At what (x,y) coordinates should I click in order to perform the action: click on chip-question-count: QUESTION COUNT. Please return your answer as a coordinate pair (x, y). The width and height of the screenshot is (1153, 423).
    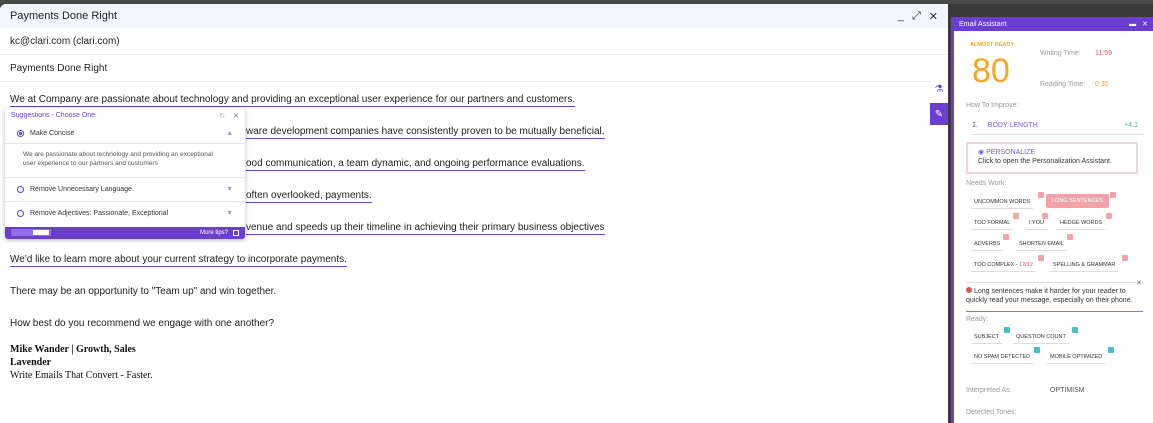
    Looking at the image, I should click on (1041, 337).